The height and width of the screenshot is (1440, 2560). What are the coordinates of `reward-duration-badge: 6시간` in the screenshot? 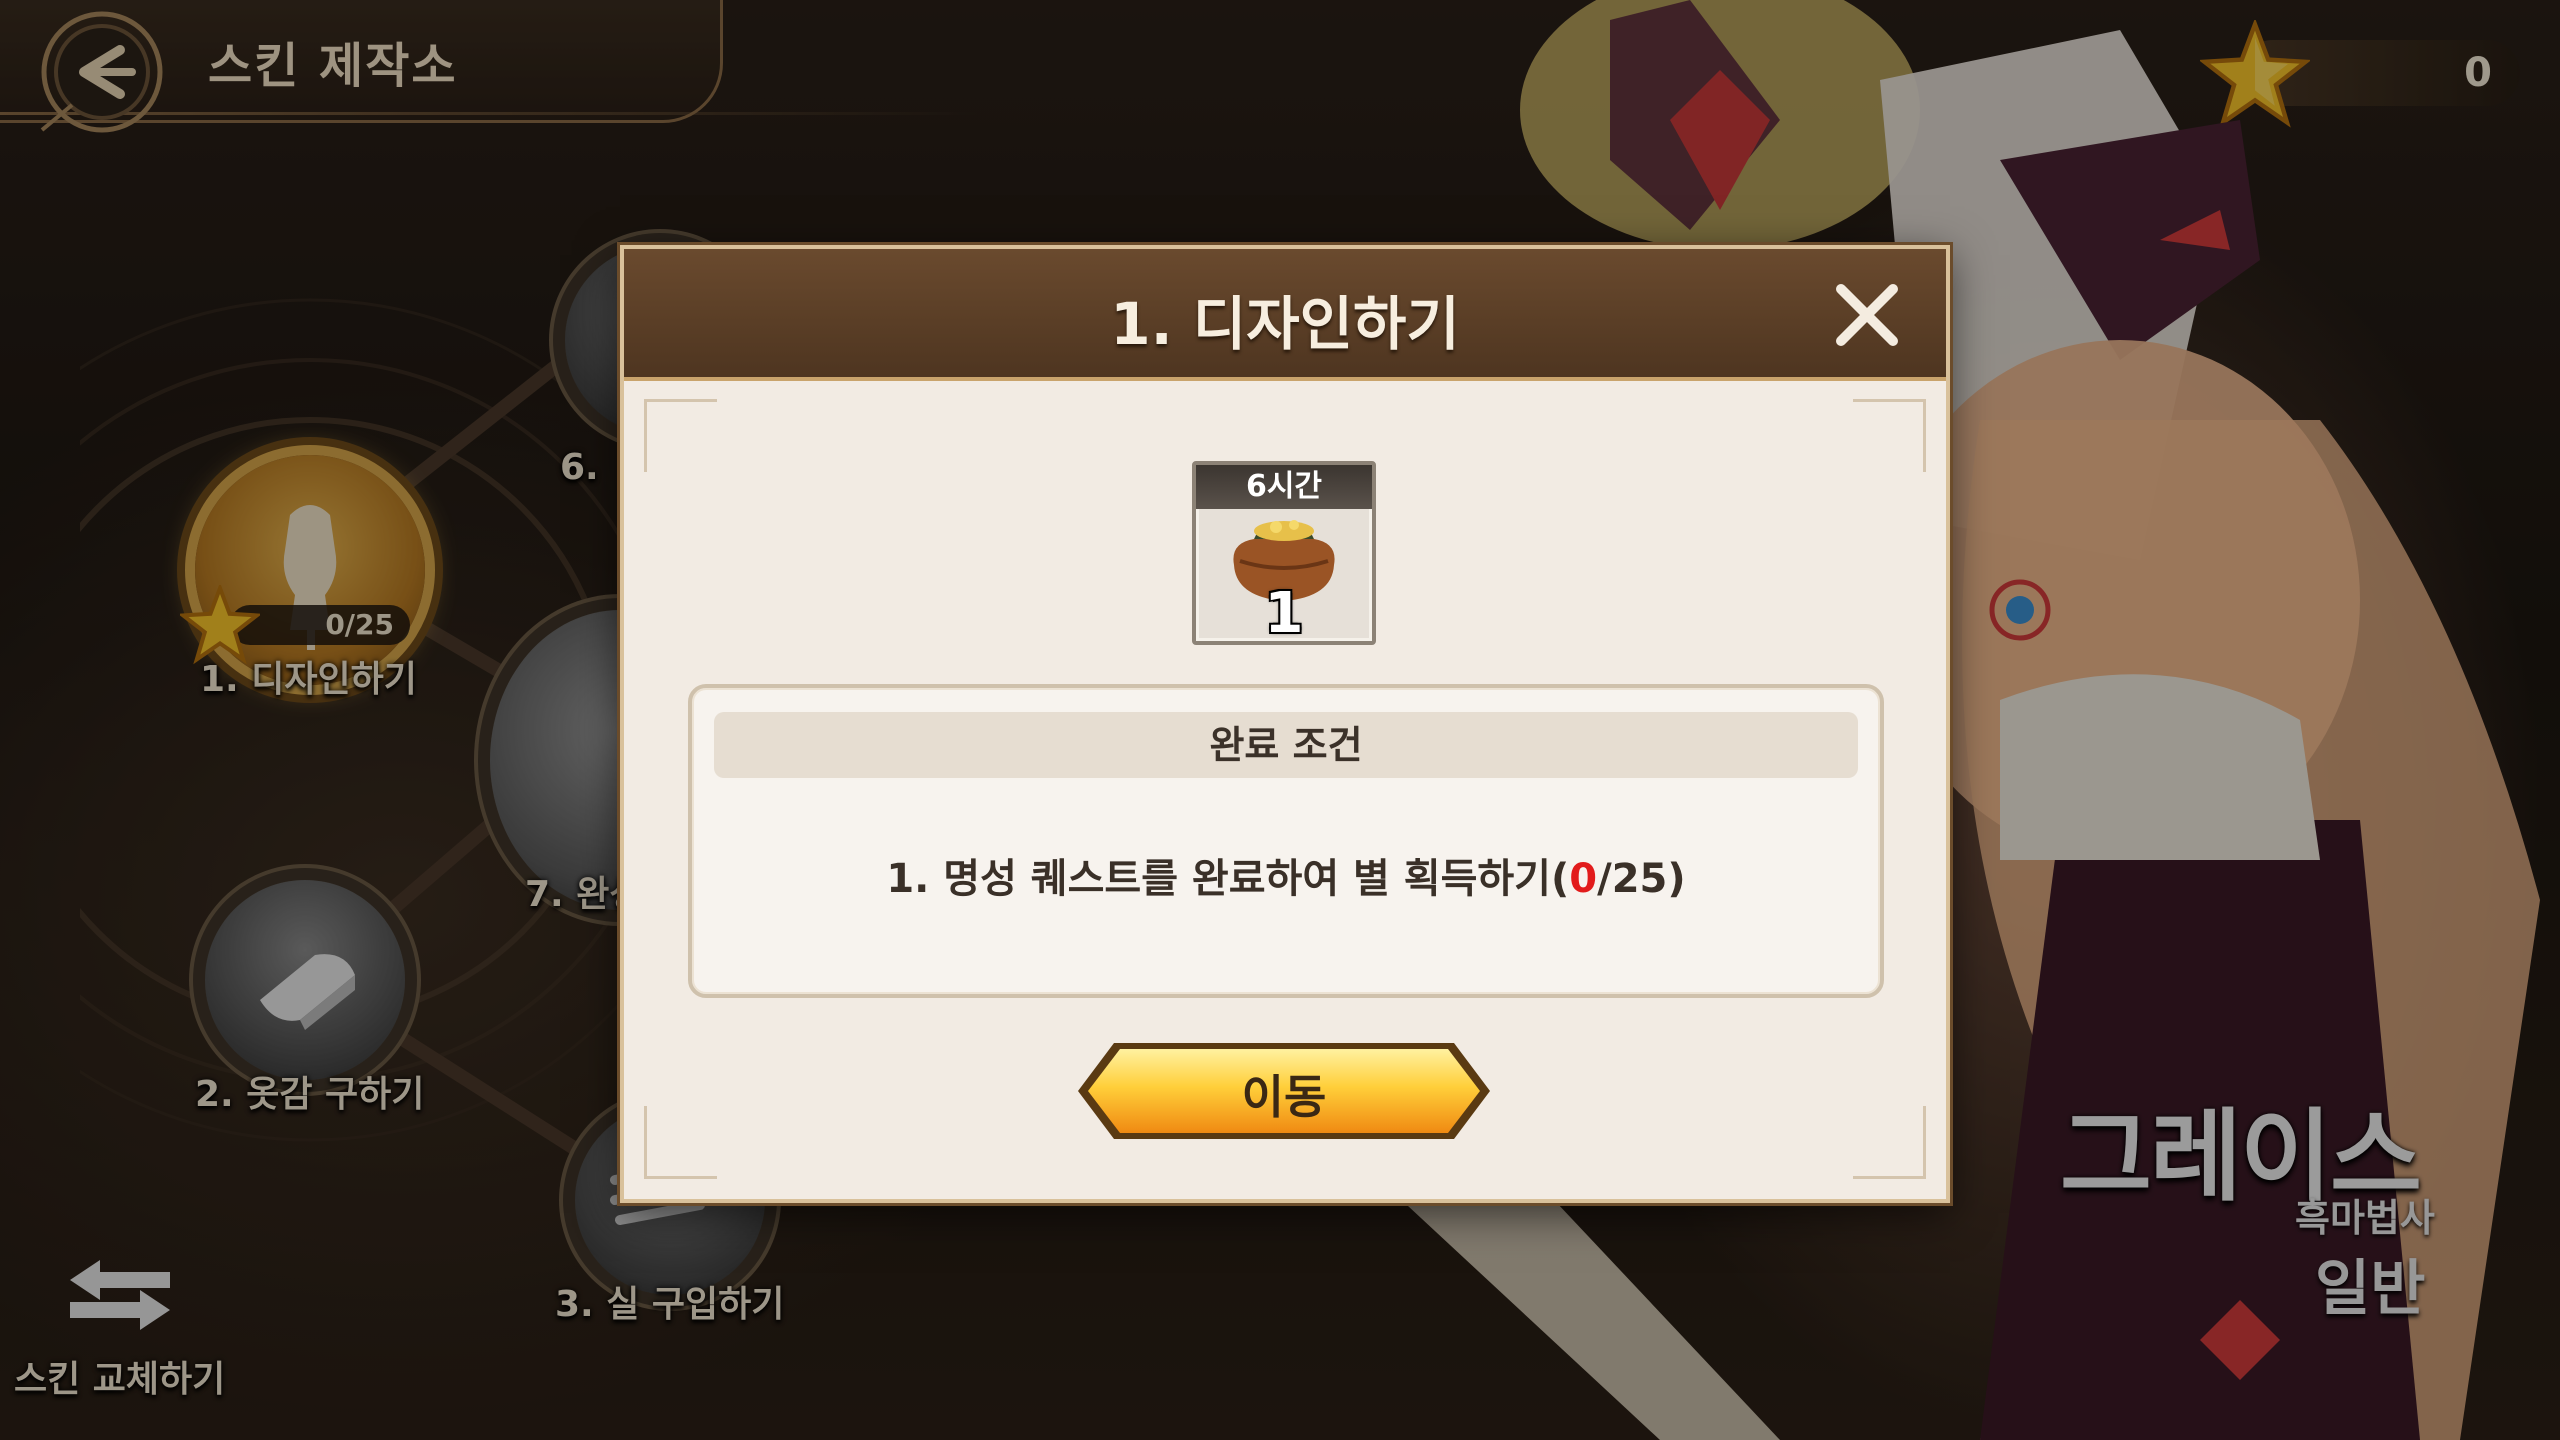 It's located at (1284, 487).